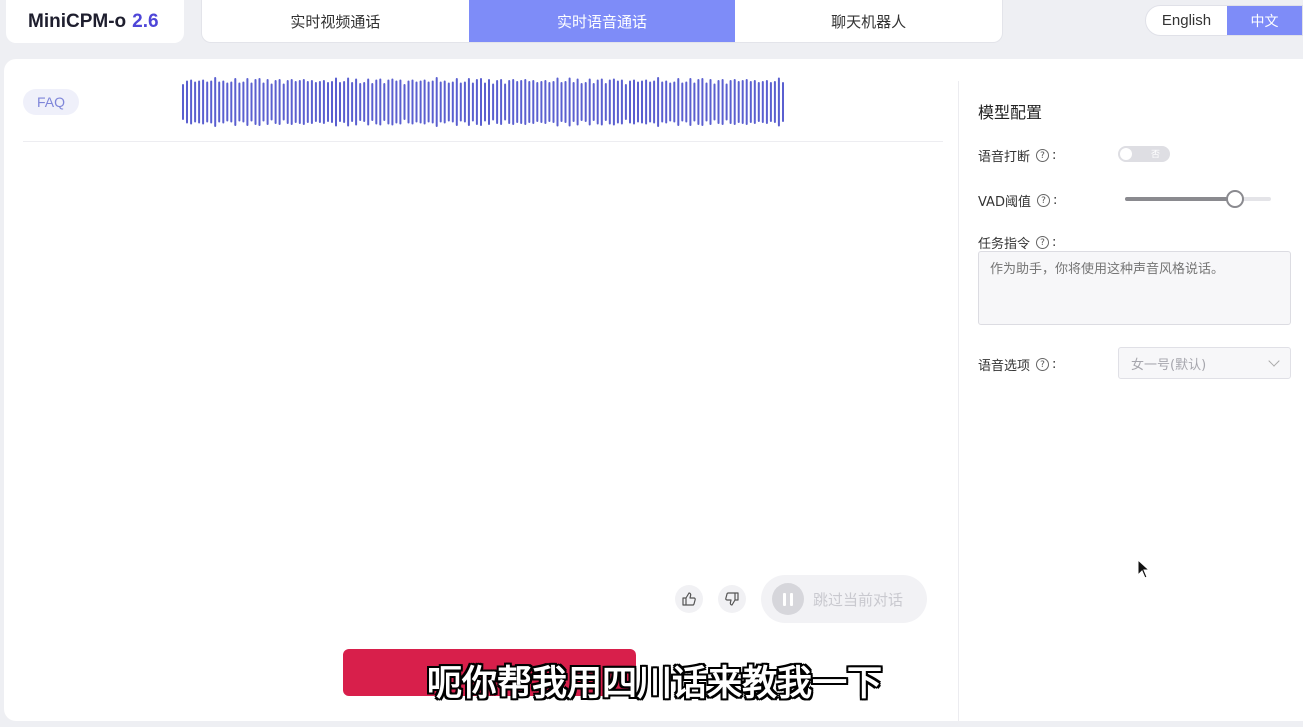 This screenshot has width=1303, height=727. I want to click on app-logo: MiniCPM-o 2.6, so click(95, 21).